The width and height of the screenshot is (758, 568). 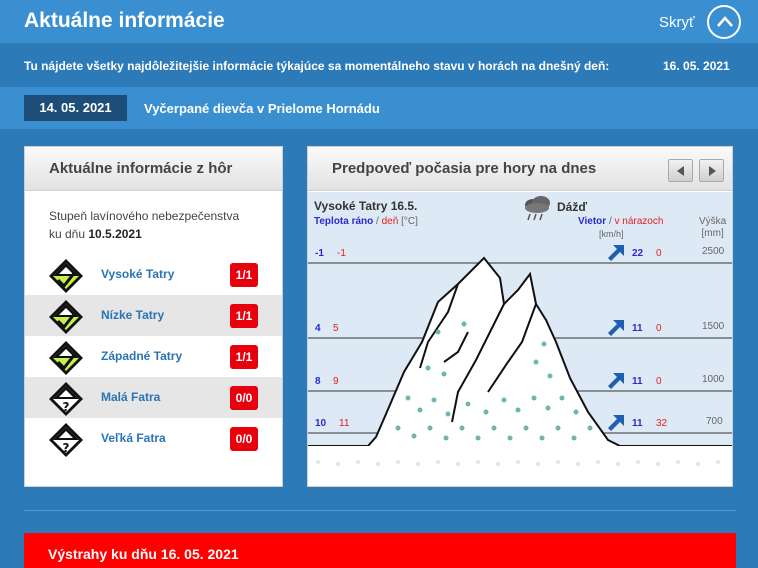 What do you see at coordinates (639, 221) in the screenshot?
I see `wind-gust-label: v nárazoch` at bounding box center [639, 221].